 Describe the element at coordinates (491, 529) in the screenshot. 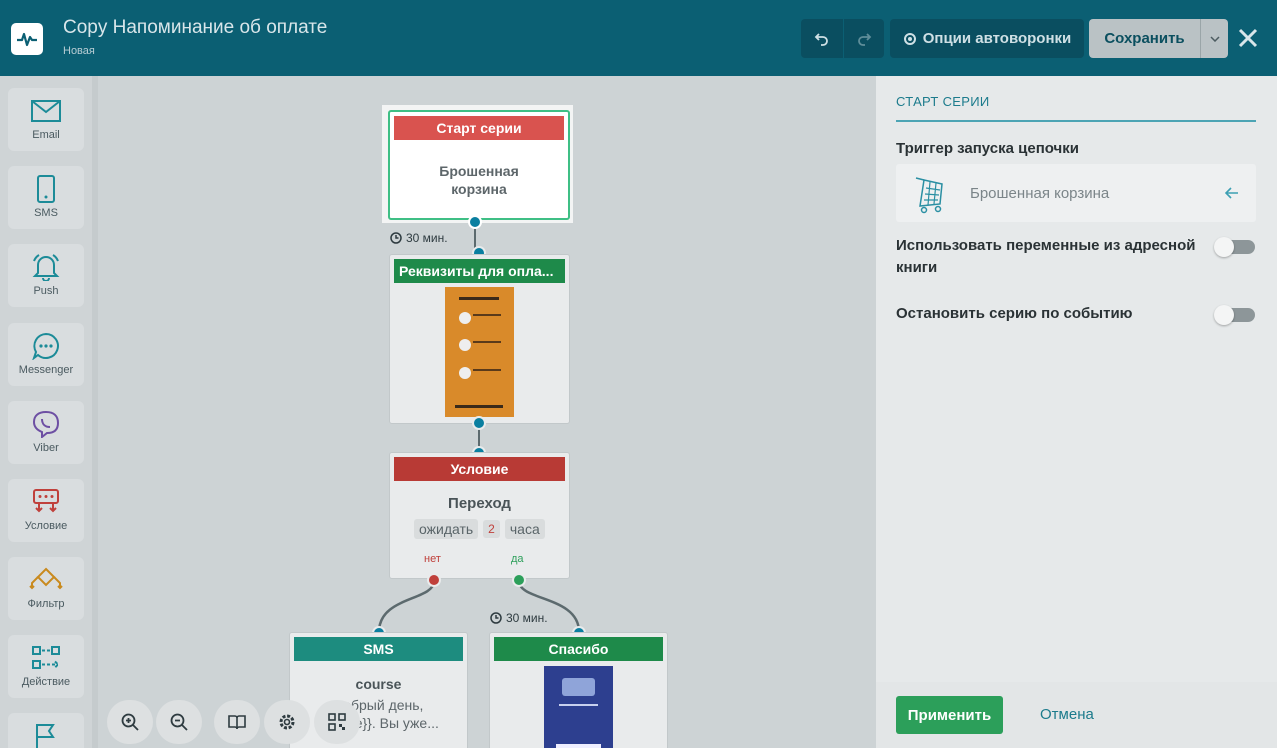

I see `wait-value: 2` at that location.